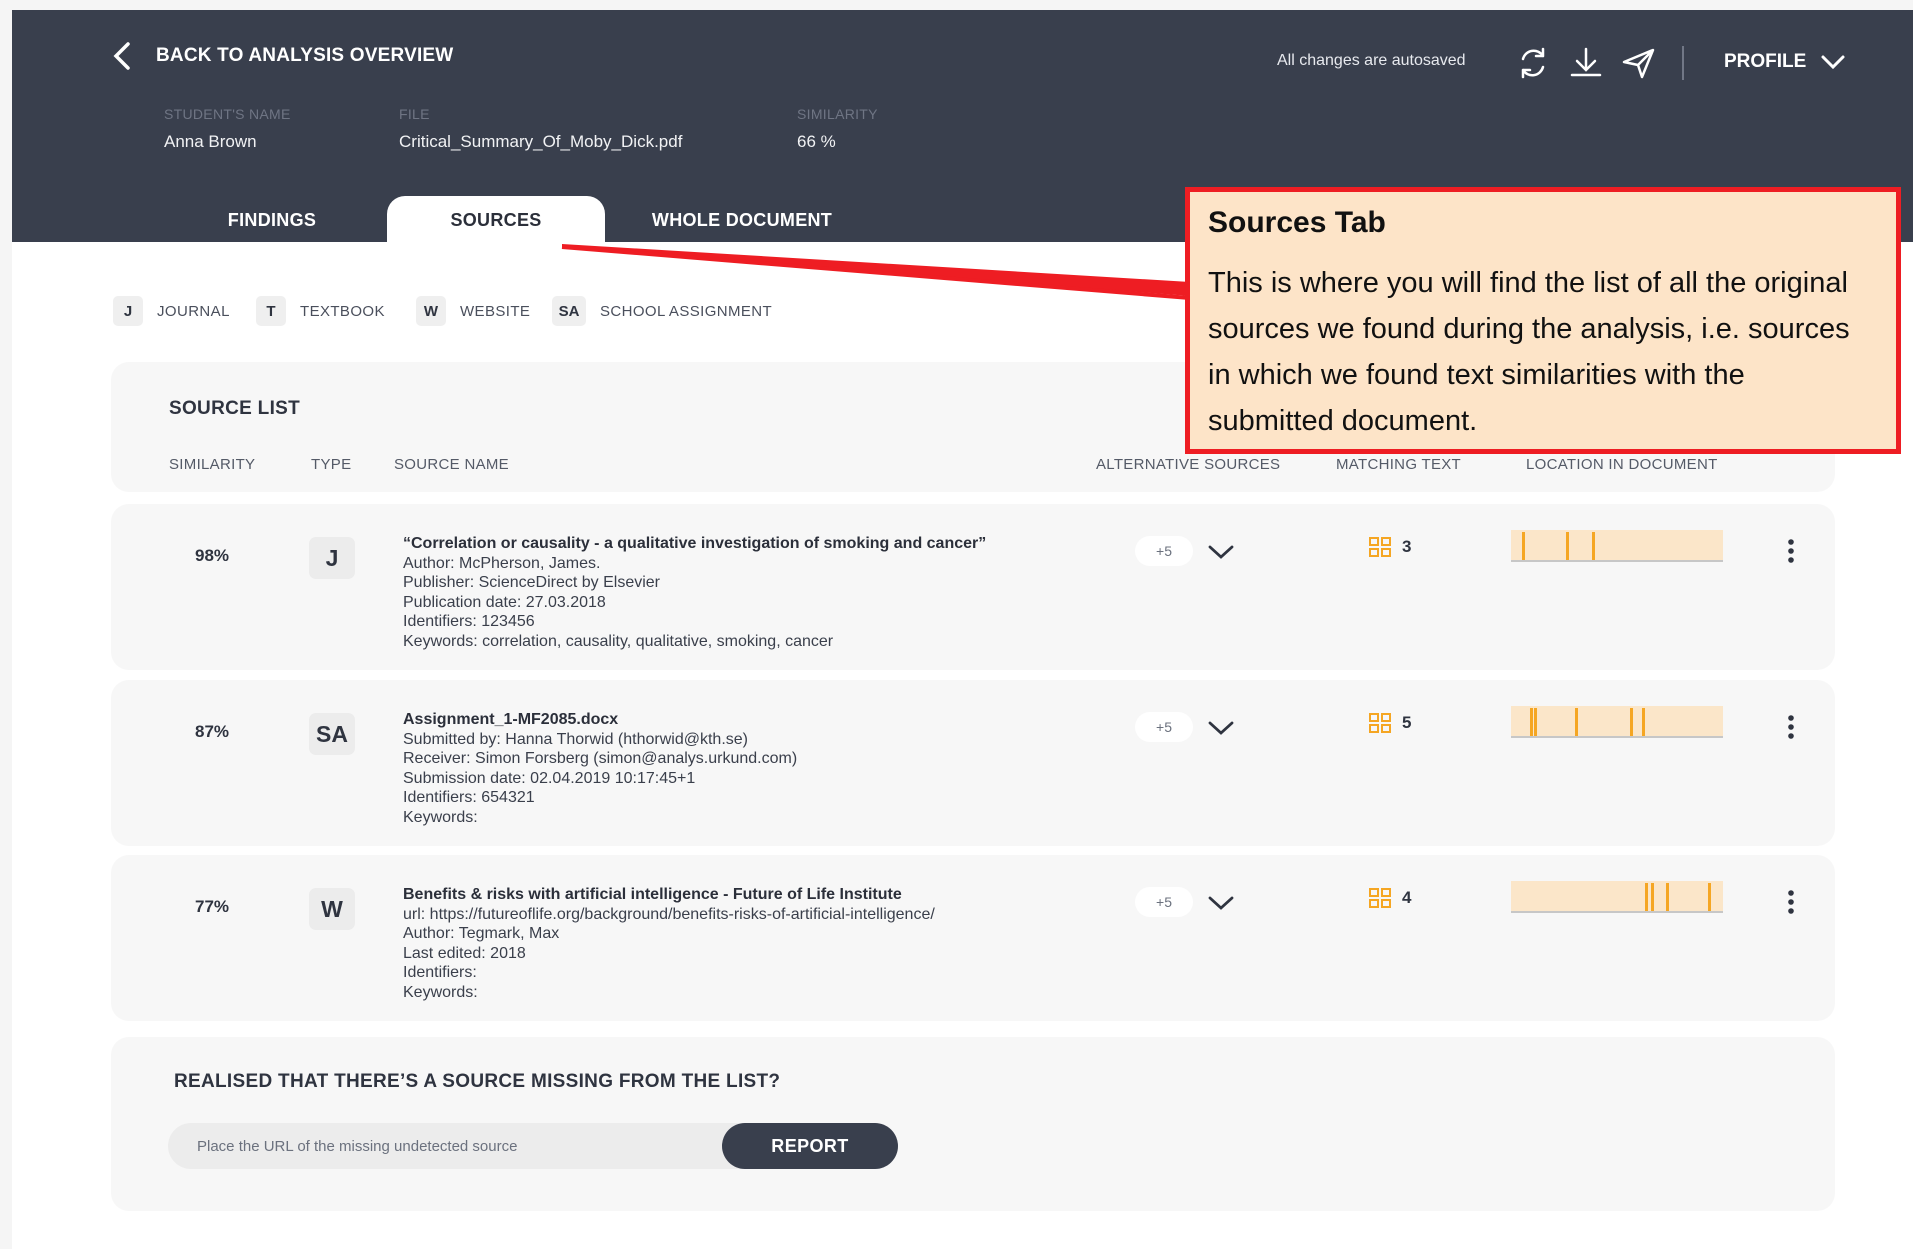  I want to click on matching-text-button: 3, so click(1389, 547).